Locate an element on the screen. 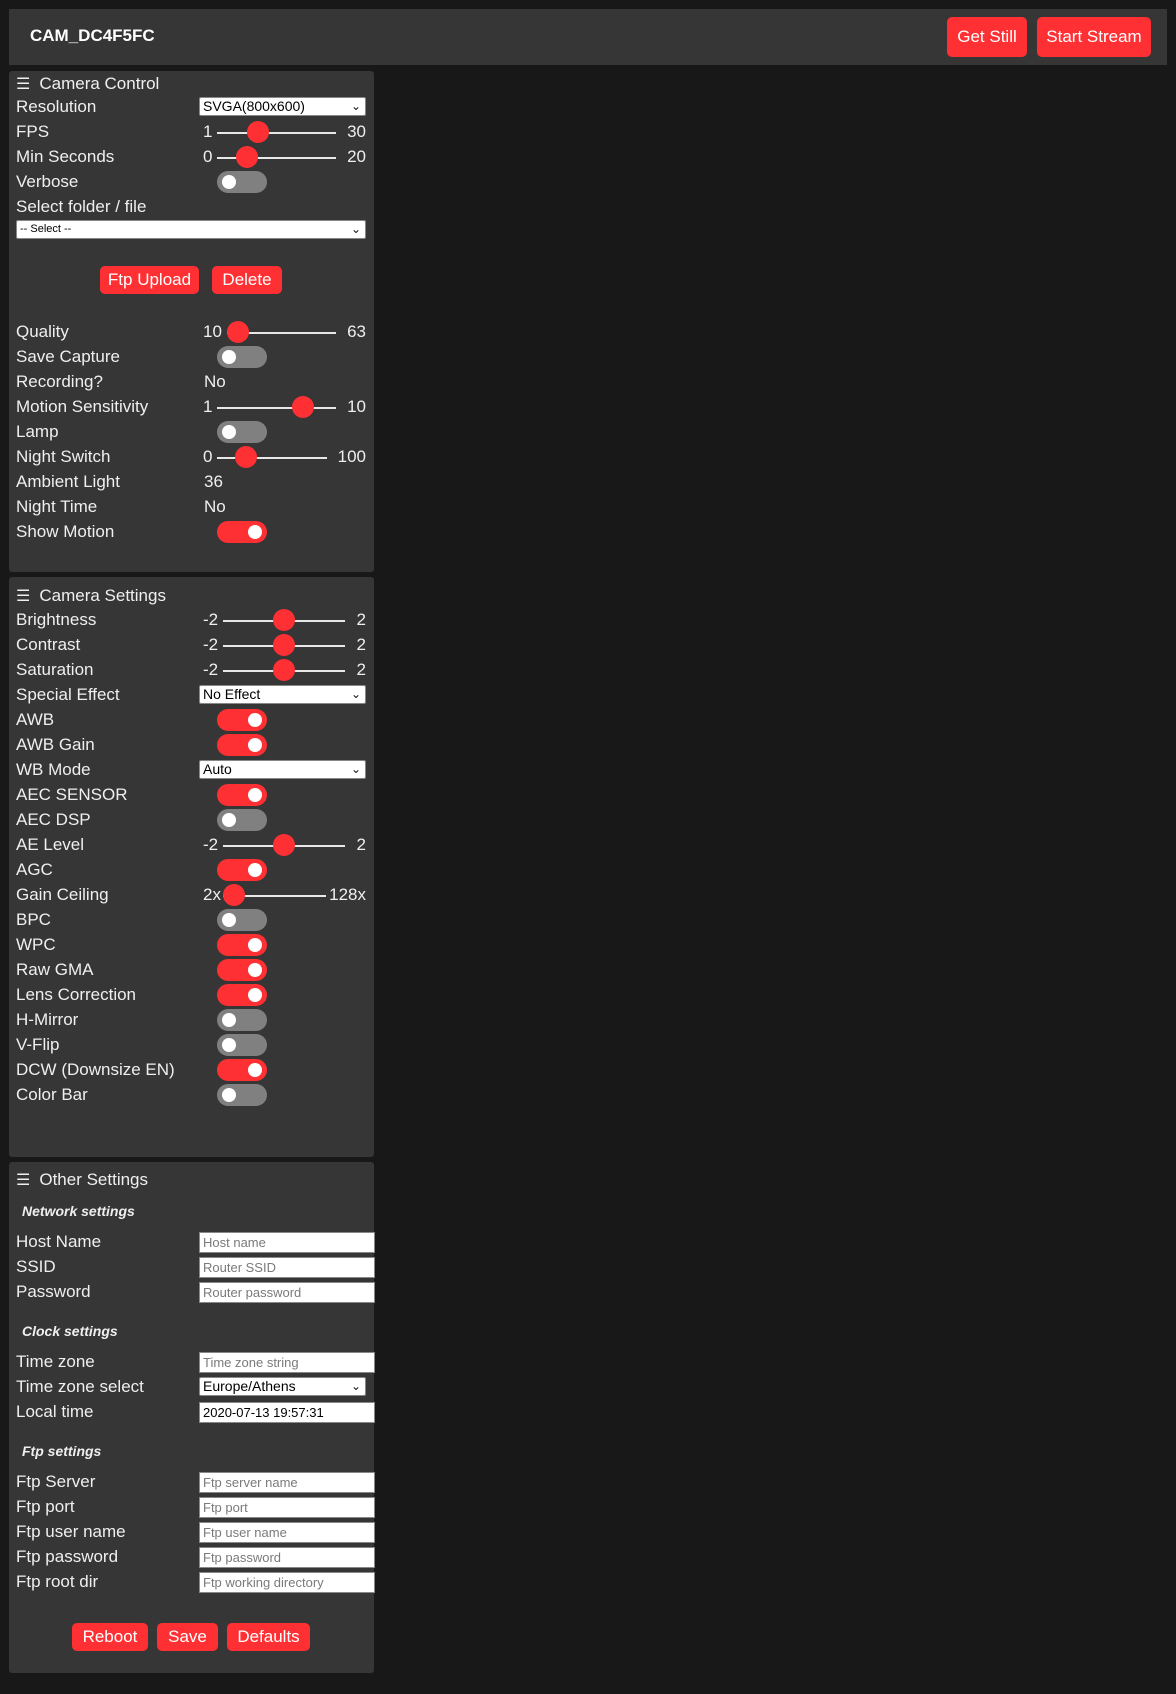 Image resolution: width=1176 pixels, height=1694 pixels. save-button: Save is located at coordinates (187, 1637).